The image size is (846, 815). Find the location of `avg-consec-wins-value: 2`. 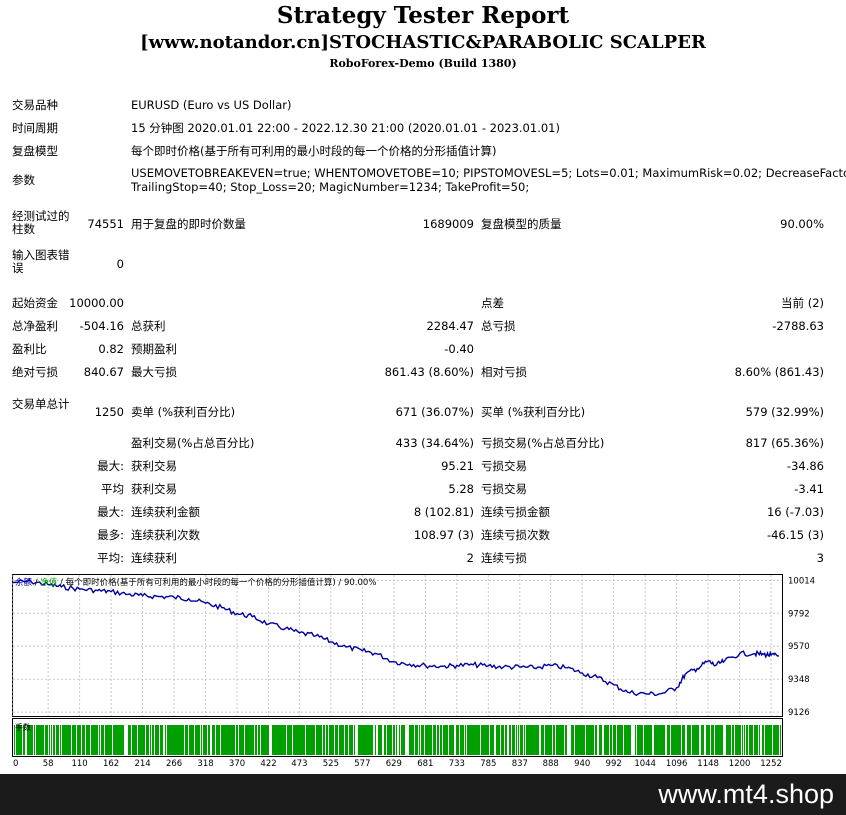

avg-consec-wins-value: 2 is located at coordinates (470, 558).